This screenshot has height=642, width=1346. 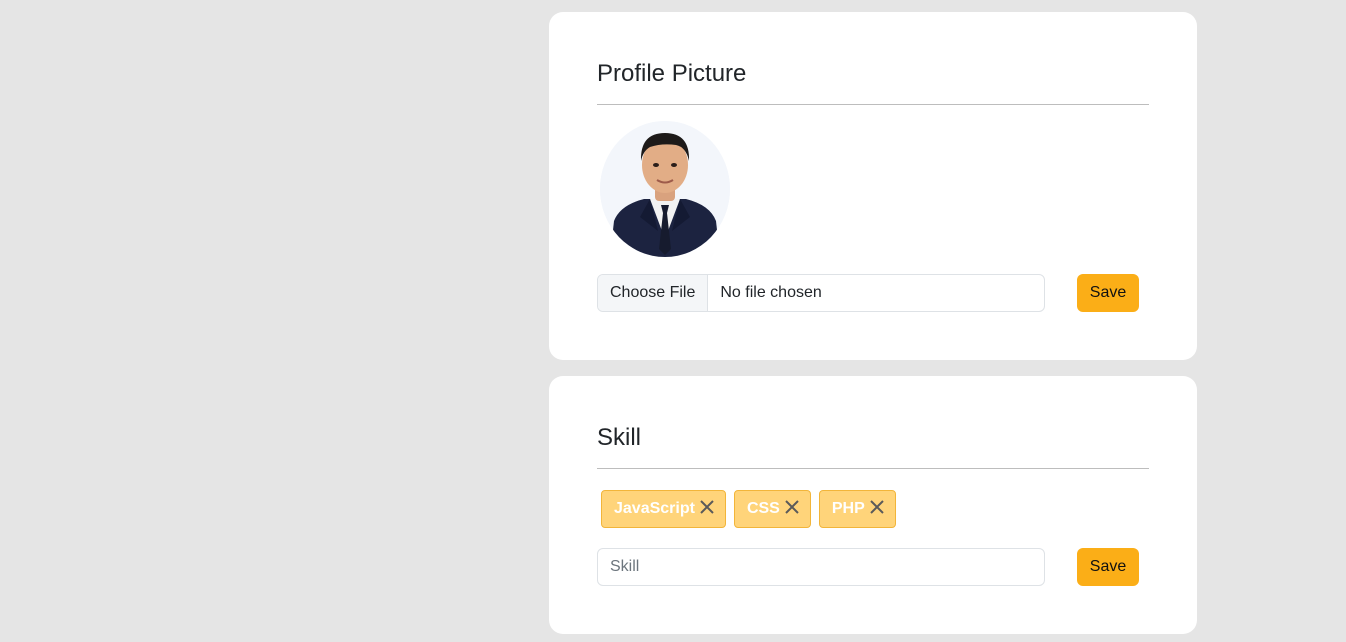 I want to click on skill-title: Skill, so click(x=619, y=437).